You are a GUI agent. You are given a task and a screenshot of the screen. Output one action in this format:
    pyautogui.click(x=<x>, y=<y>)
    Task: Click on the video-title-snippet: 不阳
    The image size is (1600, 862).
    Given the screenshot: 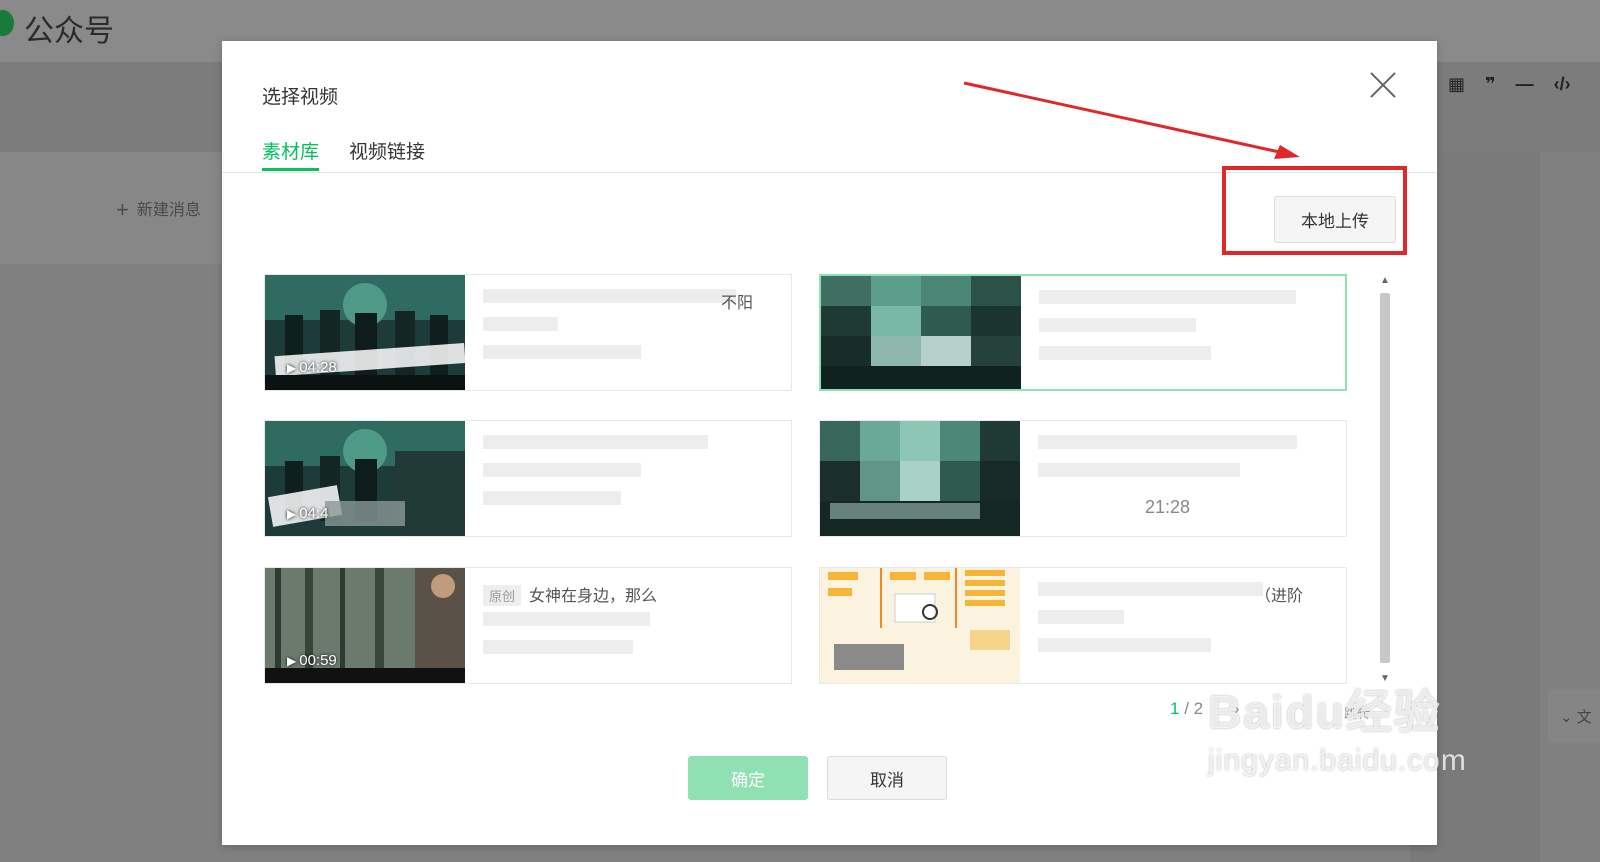 What is the action you would take?
    pyautogui.click(x=737, y=303)
    